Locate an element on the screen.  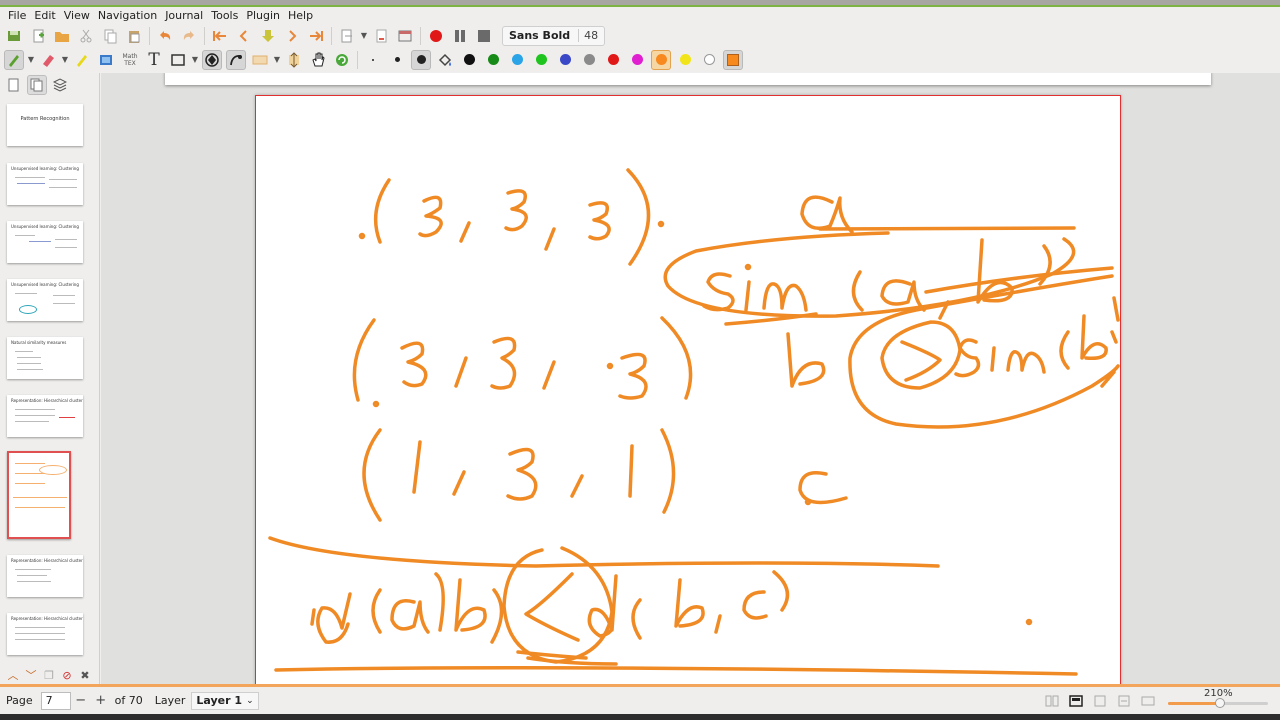
page-decrement-button: − is located at coordinates (81, 700).